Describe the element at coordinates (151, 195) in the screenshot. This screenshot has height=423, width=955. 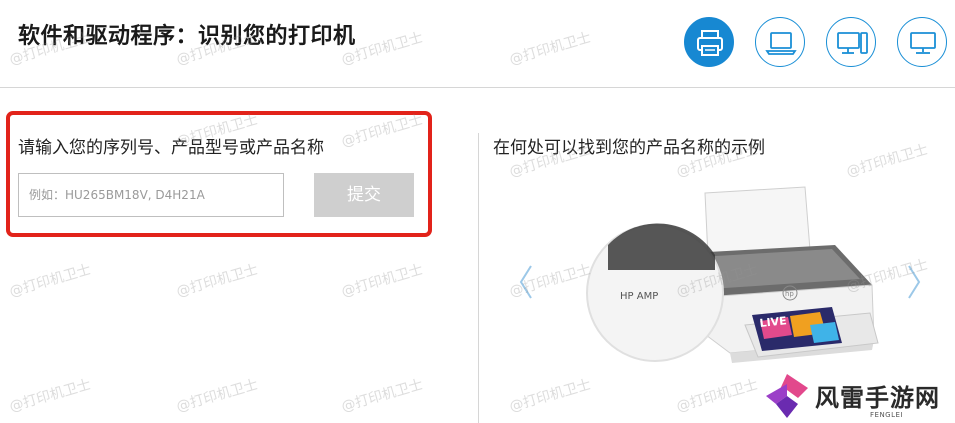
I see `serial-number-input` at that location.